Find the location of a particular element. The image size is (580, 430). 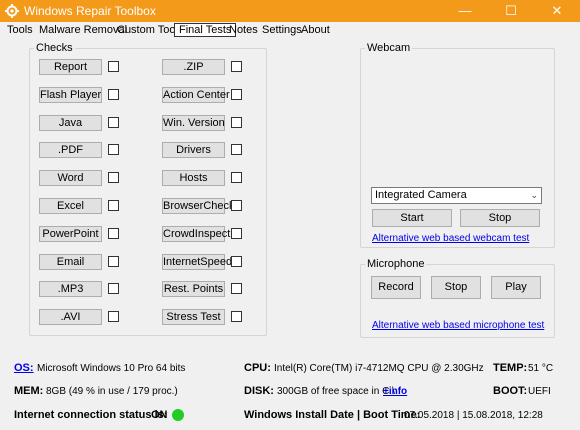

check-mp3-checkbox is located at coordinates (113, 288).